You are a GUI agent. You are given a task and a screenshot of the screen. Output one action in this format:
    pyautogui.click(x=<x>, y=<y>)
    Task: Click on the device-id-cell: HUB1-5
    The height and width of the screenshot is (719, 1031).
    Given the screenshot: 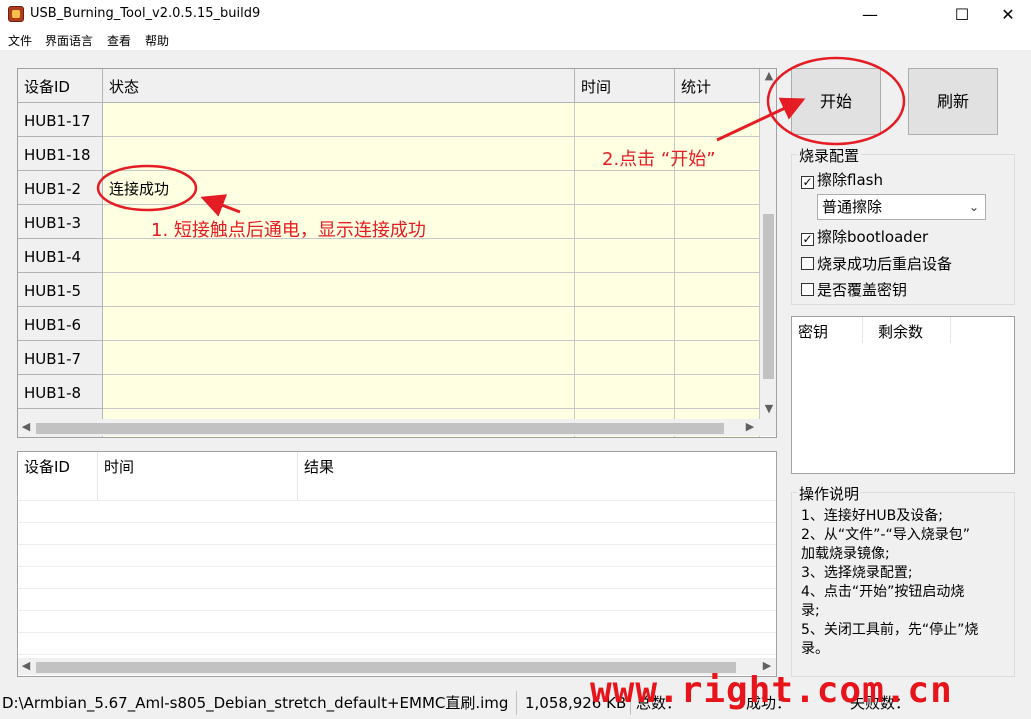 What is the action you would take?
    pyautogui.click(x=60, y=290)
    